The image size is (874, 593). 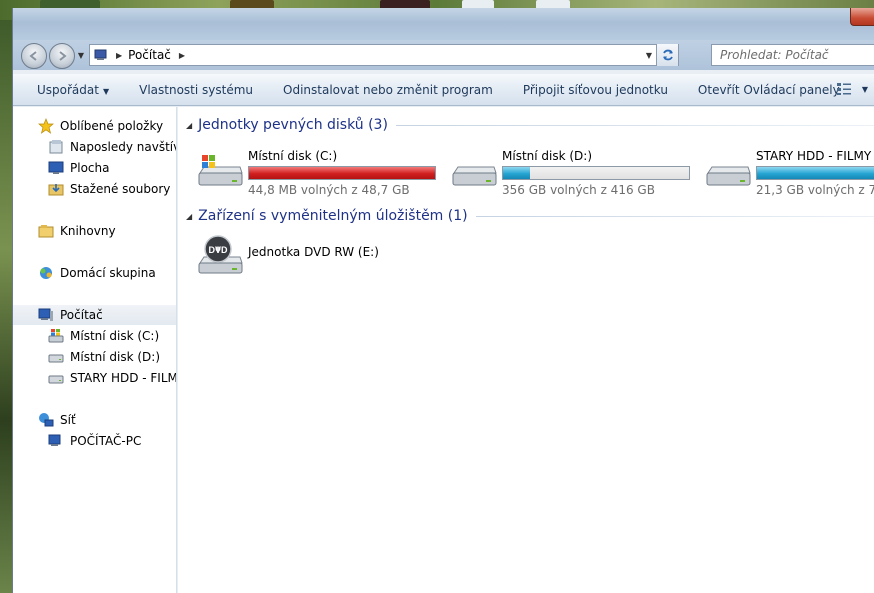 I want to click on sidebar-item-disk-c: Místní disk (C:), so click(x=94, y=336).